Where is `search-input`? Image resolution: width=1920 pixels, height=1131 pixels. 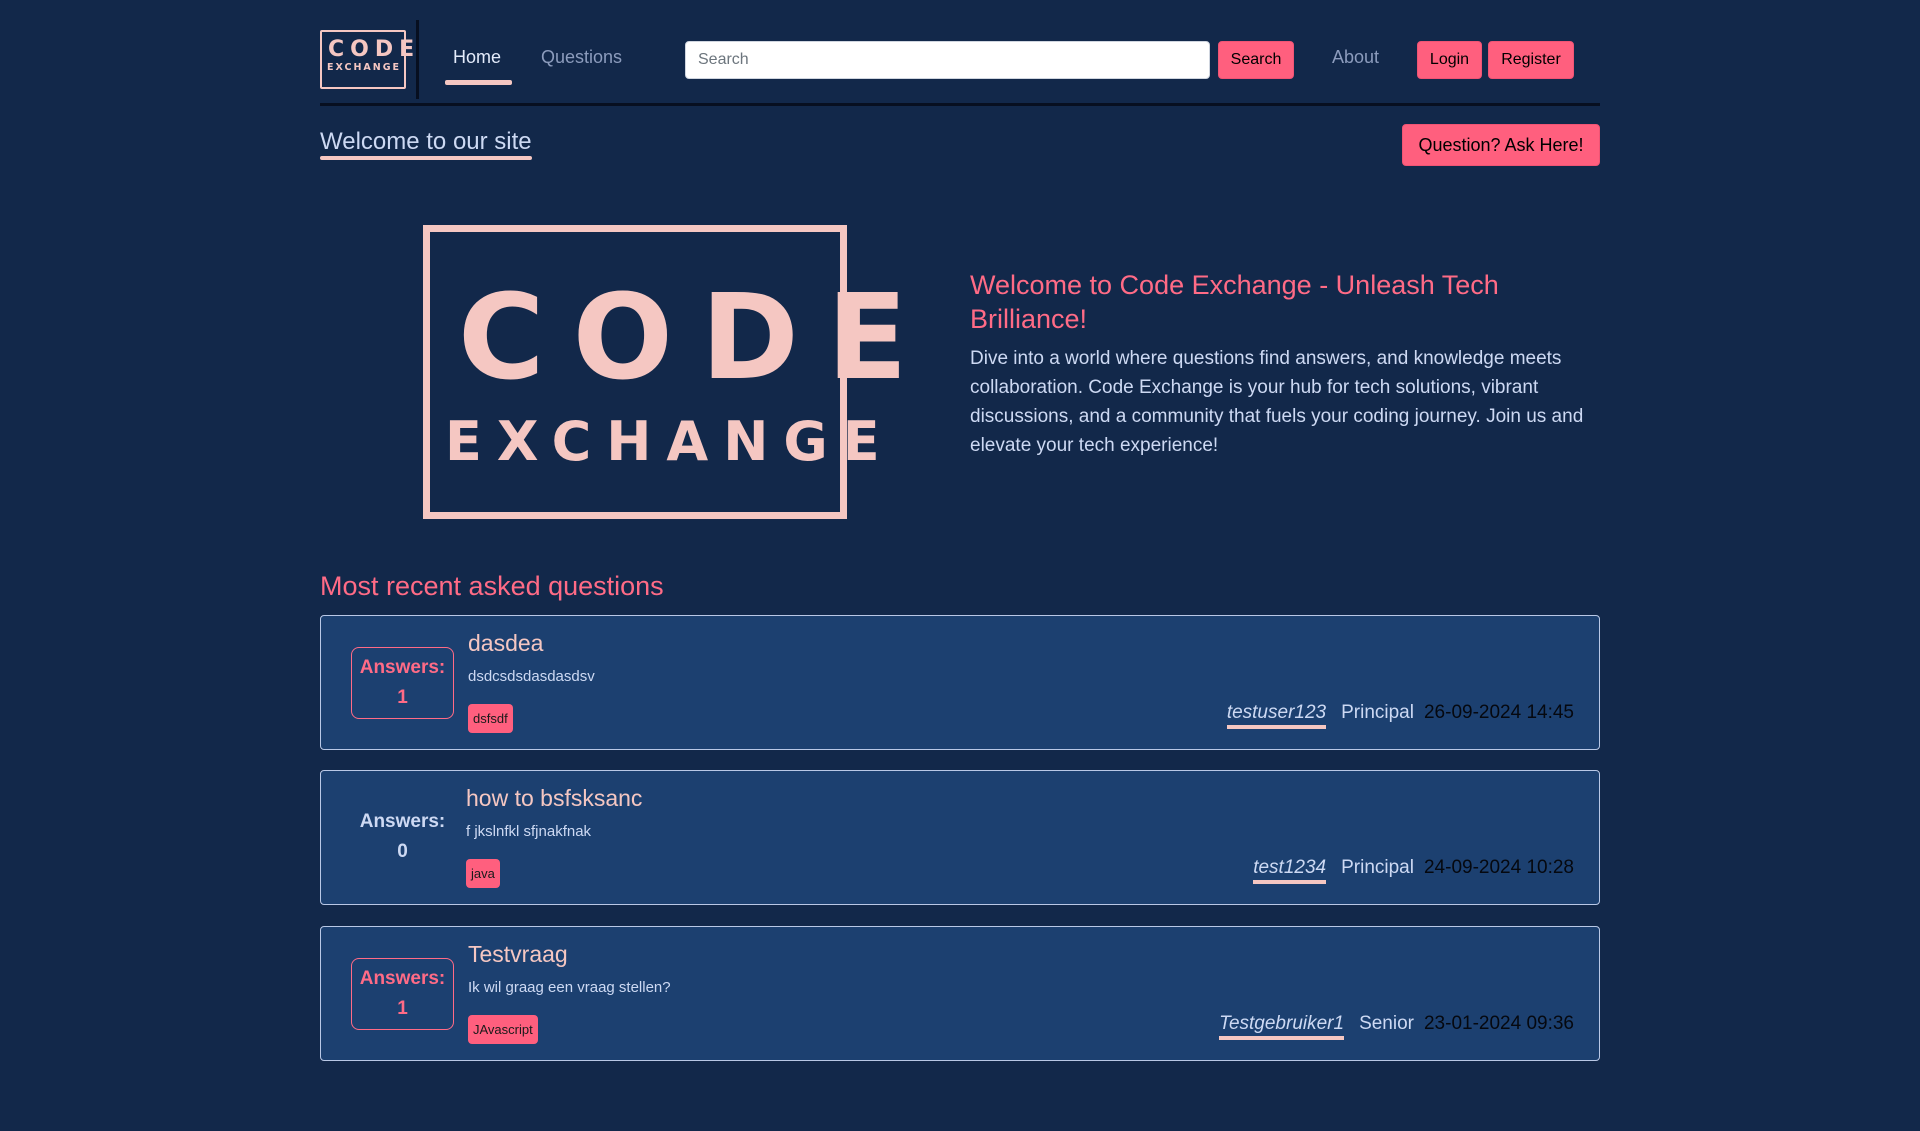 search-input is located at coordinates (947, 60).